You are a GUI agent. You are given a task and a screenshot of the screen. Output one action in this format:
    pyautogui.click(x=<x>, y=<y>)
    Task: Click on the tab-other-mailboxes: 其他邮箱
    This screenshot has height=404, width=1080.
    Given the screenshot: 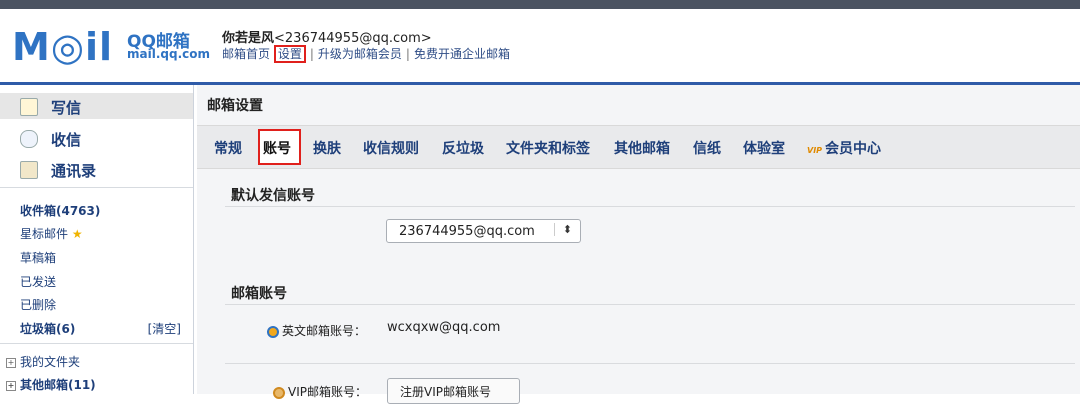 What is the action you would take?
    pyautogui.click(x=642, y=148)
    